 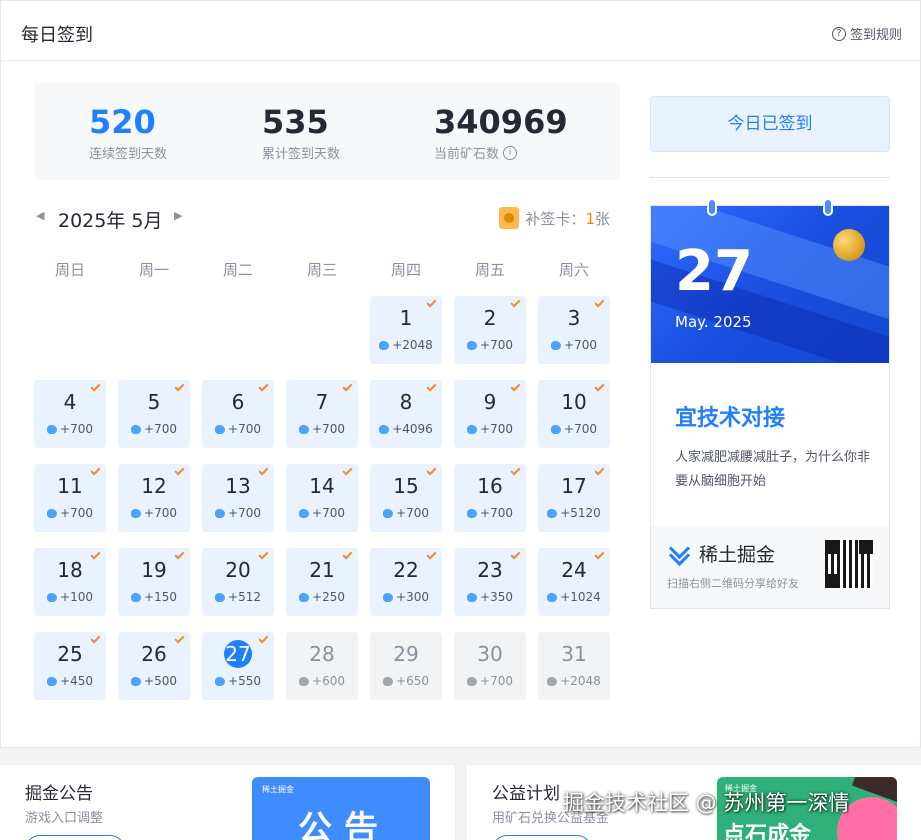 I want to click on calendar-day: 8 +4096, so click(x=406, y=414).